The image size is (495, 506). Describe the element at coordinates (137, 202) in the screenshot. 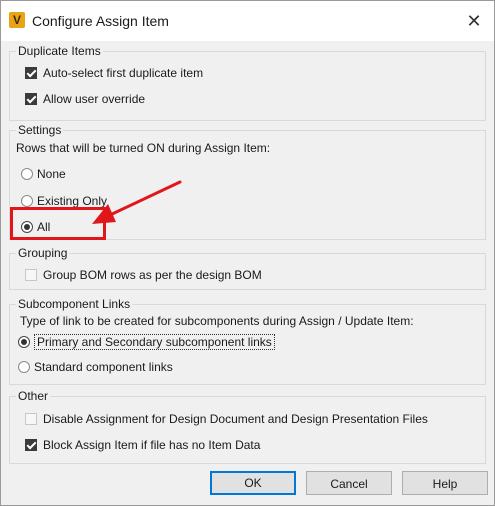

I see `annotation-arrow-icon` at that location.